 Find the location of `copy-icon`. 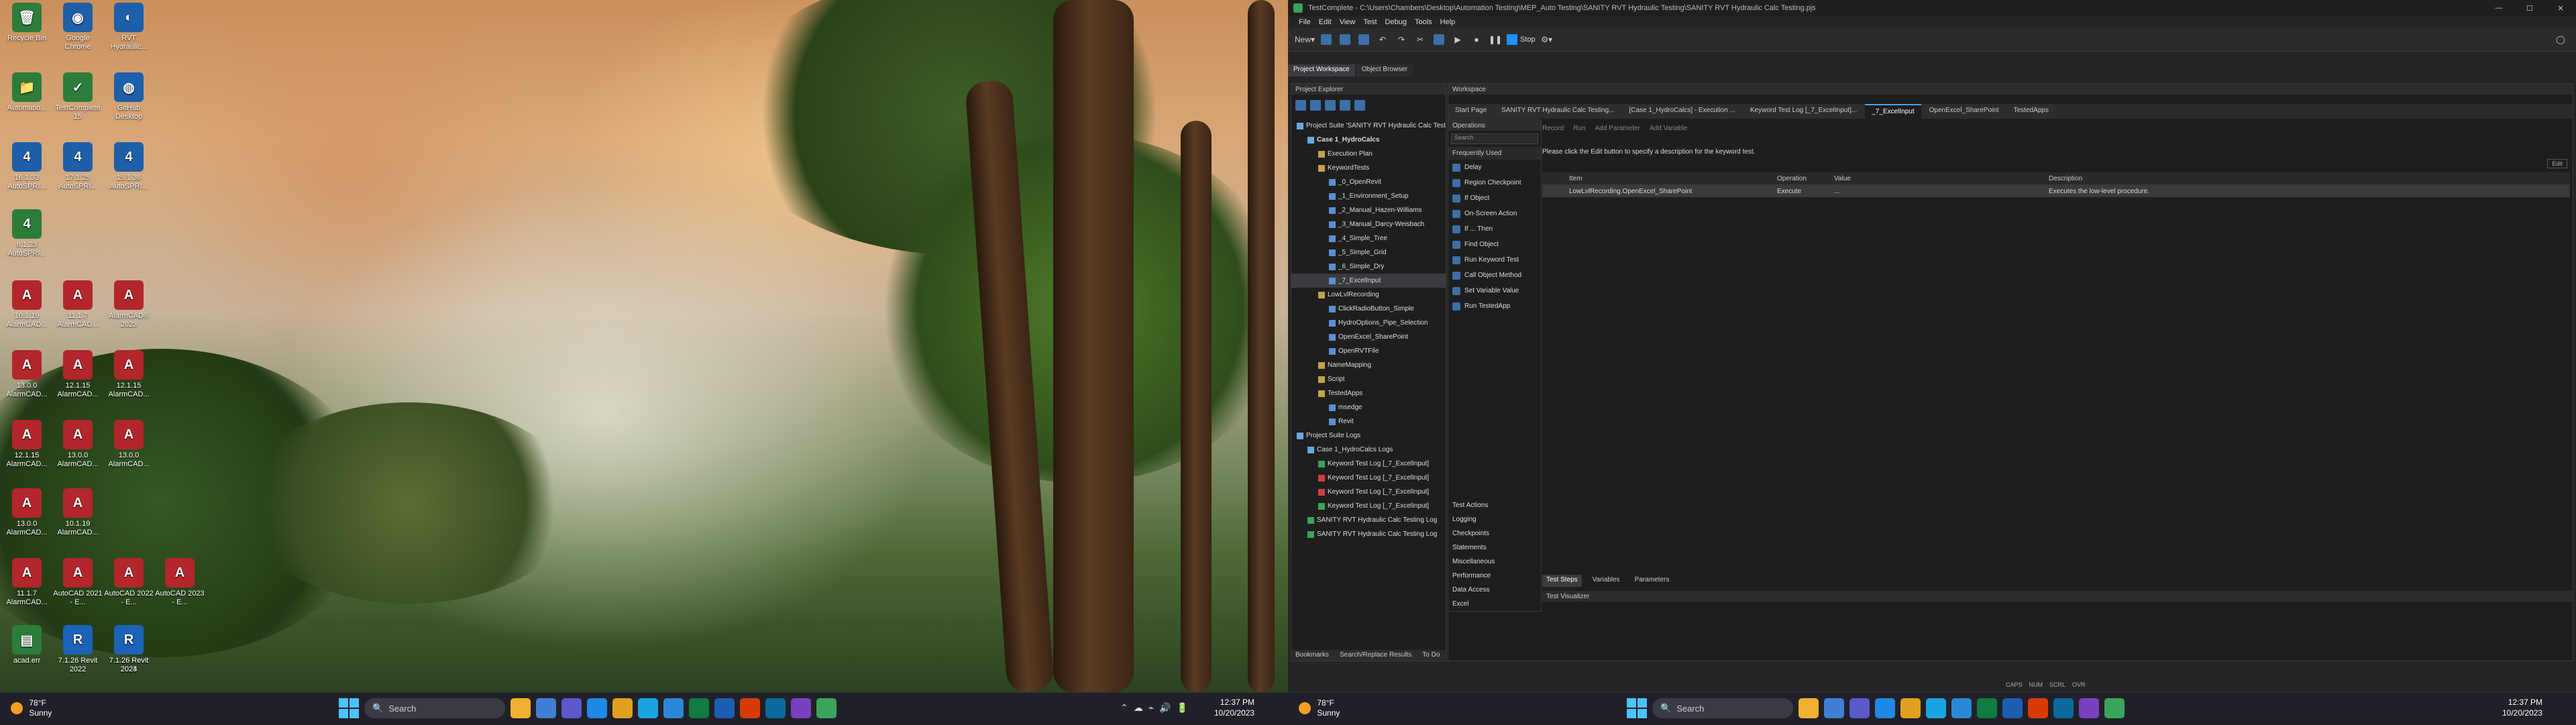

copy-icon is located at coordinates (1439, 39).